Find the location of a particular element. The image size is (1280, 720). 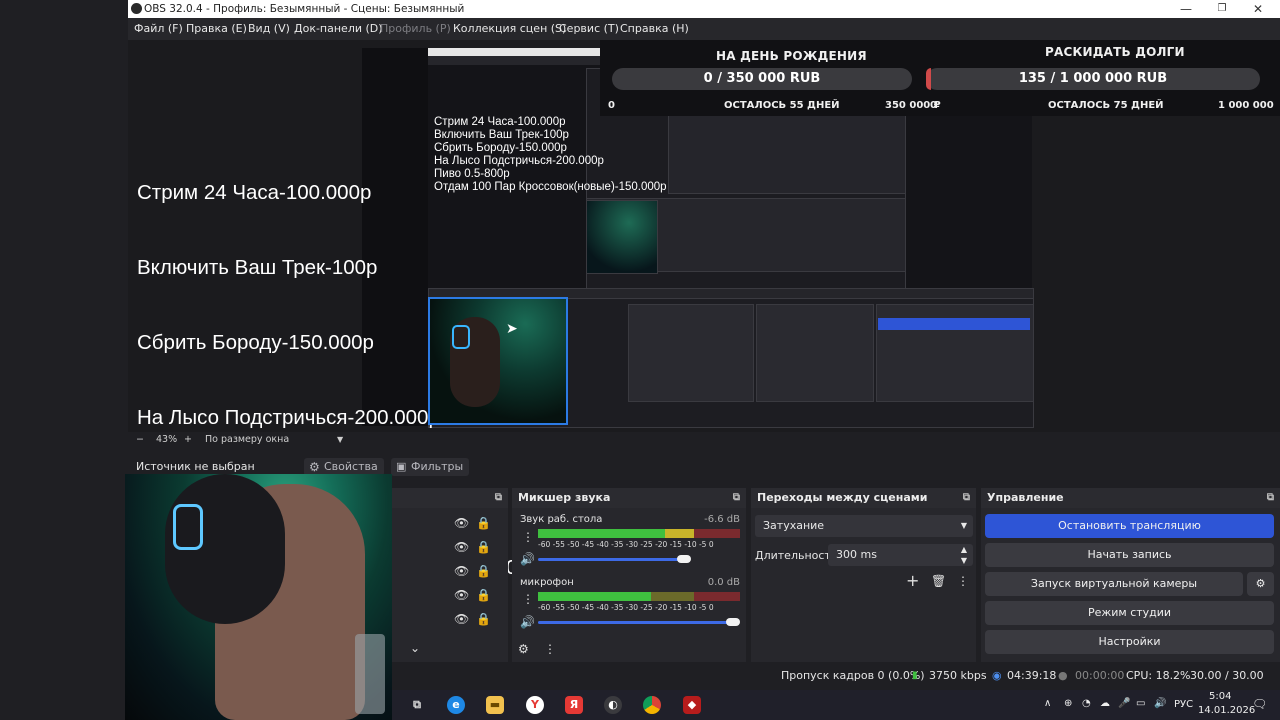

add-icon: + is located at coordinates (912, 581).